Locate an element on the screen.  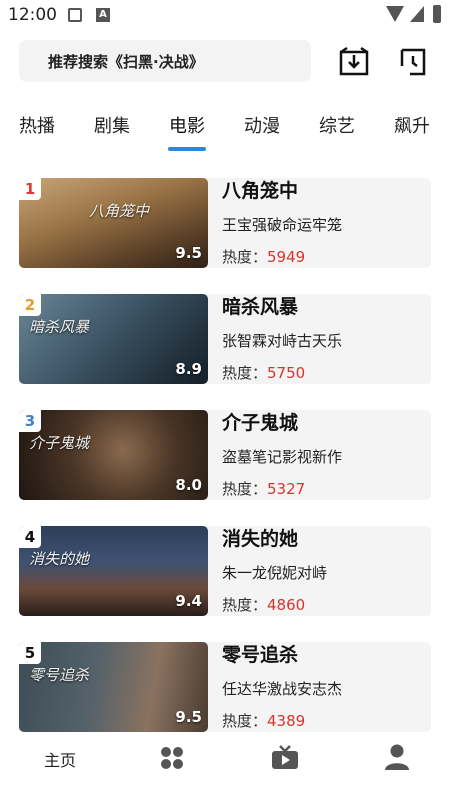
movie-title: 八角笼中 is located at coordinates (260, 191).